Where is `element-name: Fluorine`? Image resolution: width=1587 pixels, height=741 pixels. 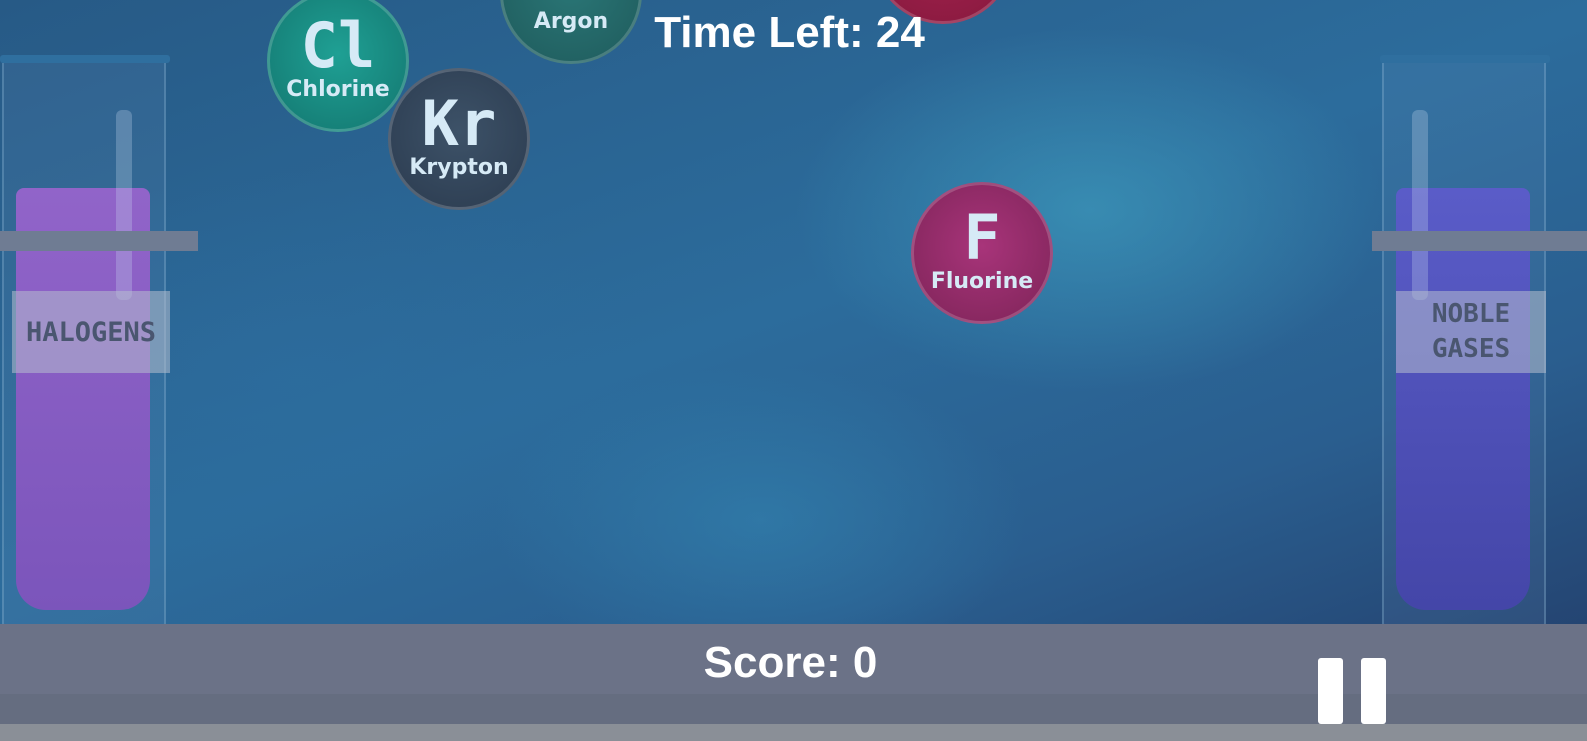
element-name: Fluorine is located at coordinates (982, 281).